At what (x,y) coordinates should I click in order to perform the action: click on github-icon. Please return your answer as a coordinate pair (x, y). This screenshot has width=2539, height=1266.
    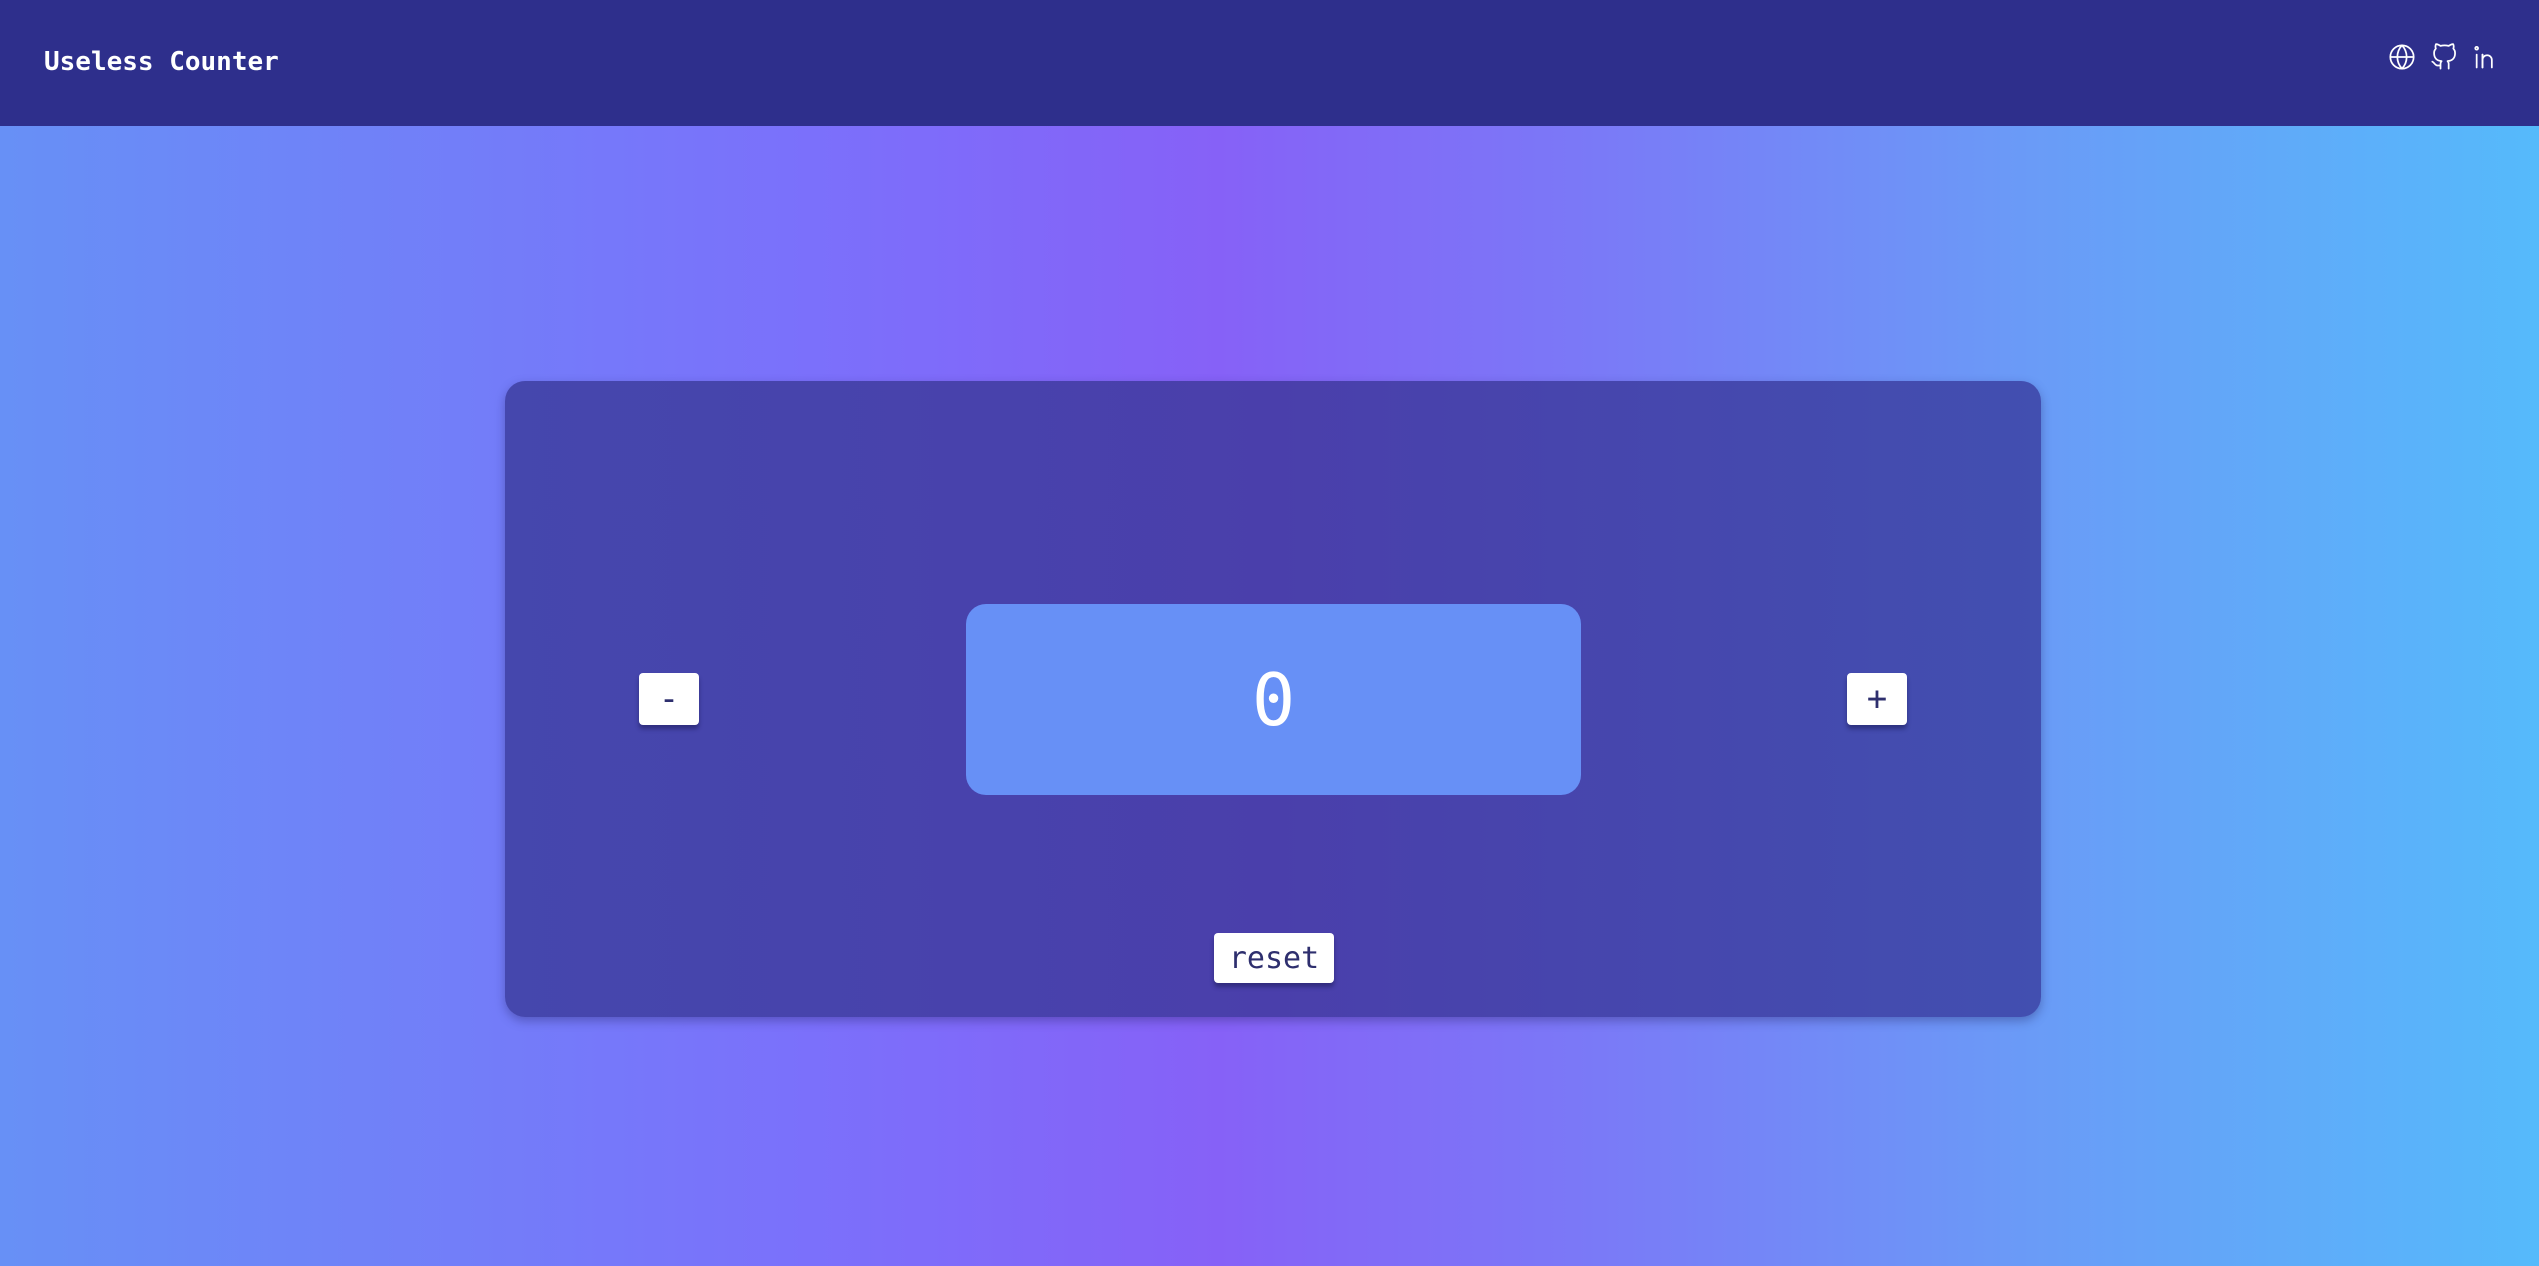
    Looking at the image, I should click on (2444, 57).